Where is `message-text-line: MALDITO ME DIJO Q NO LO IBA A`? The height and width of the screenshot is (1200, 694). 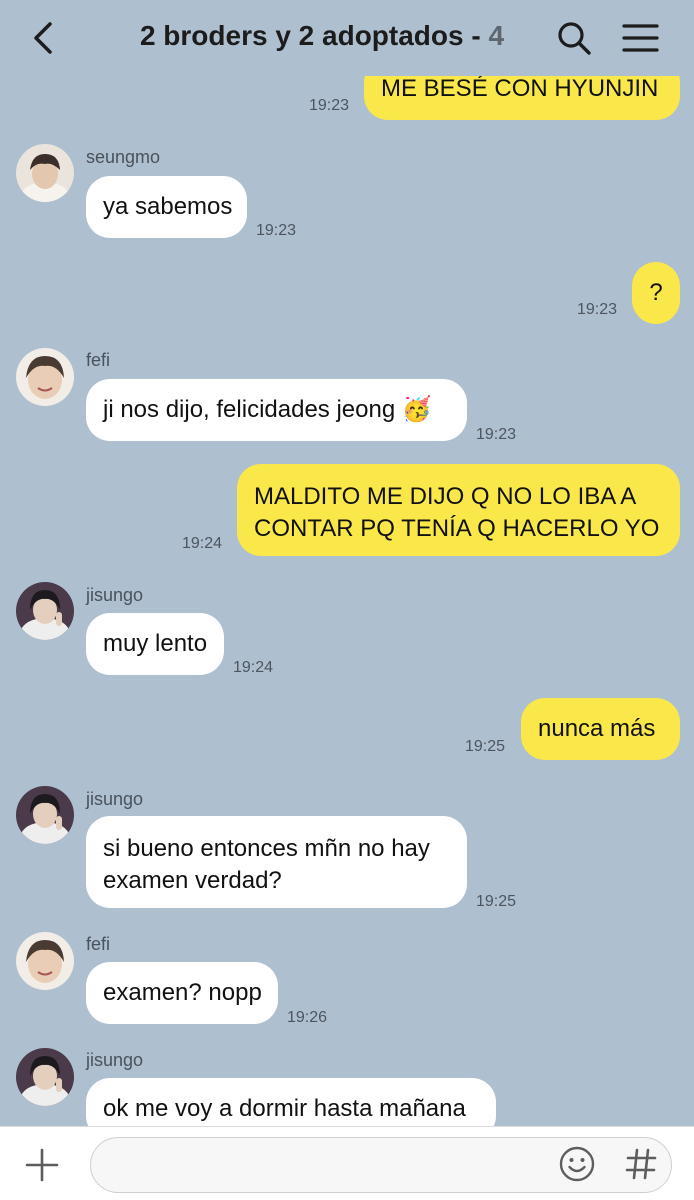
message-text-line: MALDITO ME DIJO Q NO LO IBA A is located at coordinates (445, 496).